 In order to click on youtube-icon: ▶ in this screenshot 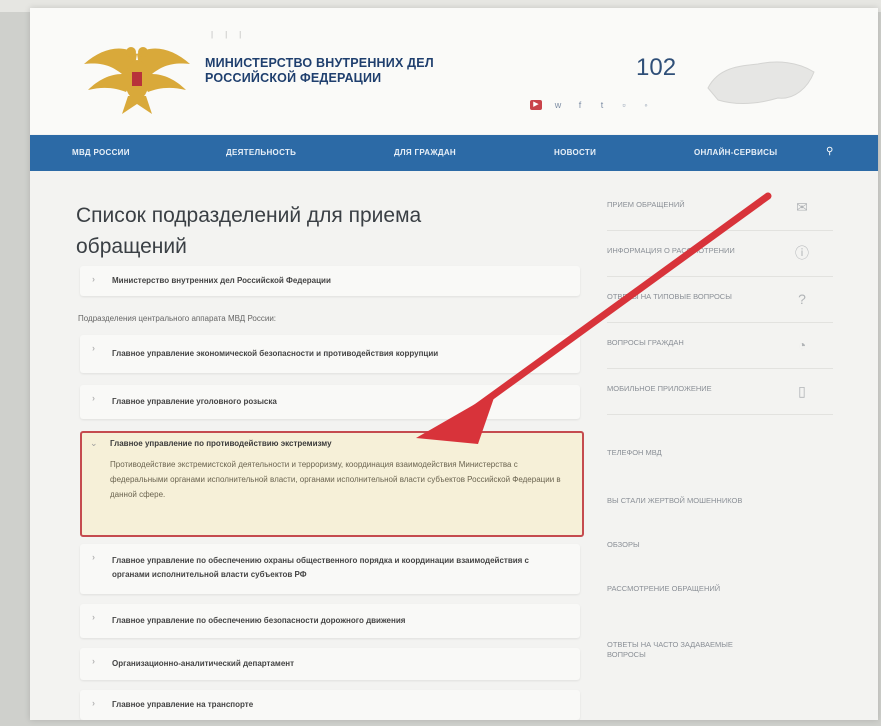, I will do `click(536, 105)`.